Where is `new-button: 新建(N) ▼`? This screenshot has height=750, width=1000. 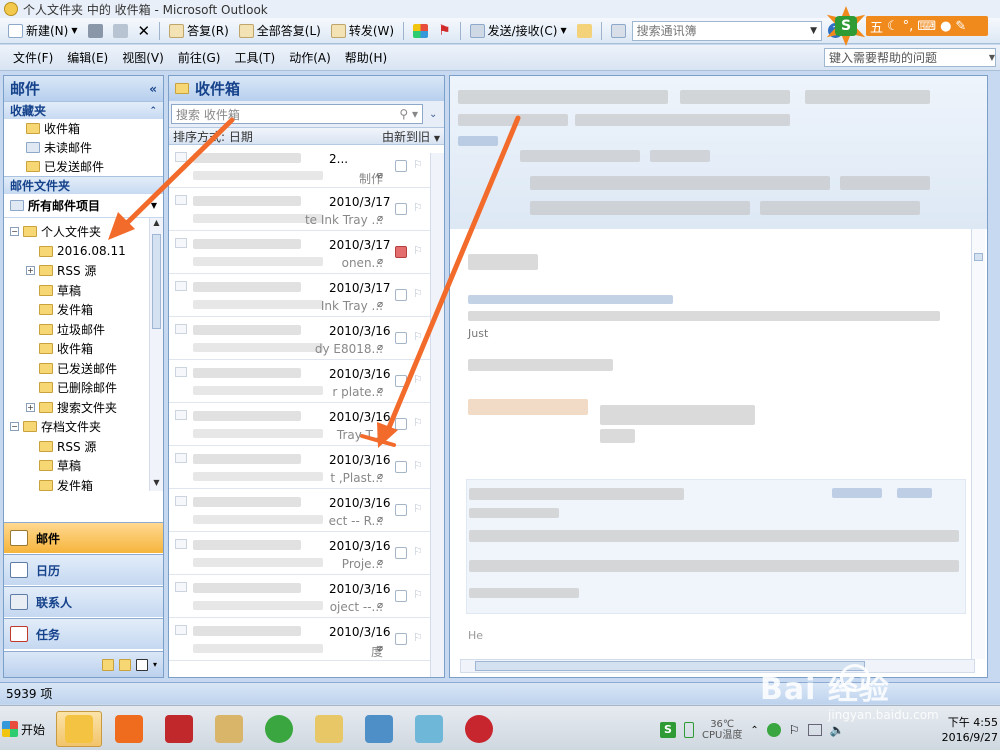
new-button: 新建(N) ▼ is located at coordinates (43, 31).